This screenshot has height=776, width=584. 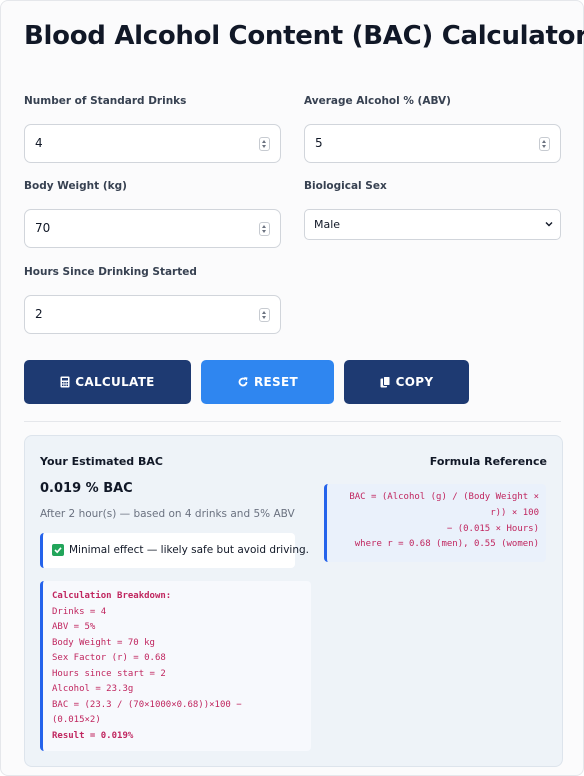 I want to click on sex-select: Male, so click(x=432, y=224).